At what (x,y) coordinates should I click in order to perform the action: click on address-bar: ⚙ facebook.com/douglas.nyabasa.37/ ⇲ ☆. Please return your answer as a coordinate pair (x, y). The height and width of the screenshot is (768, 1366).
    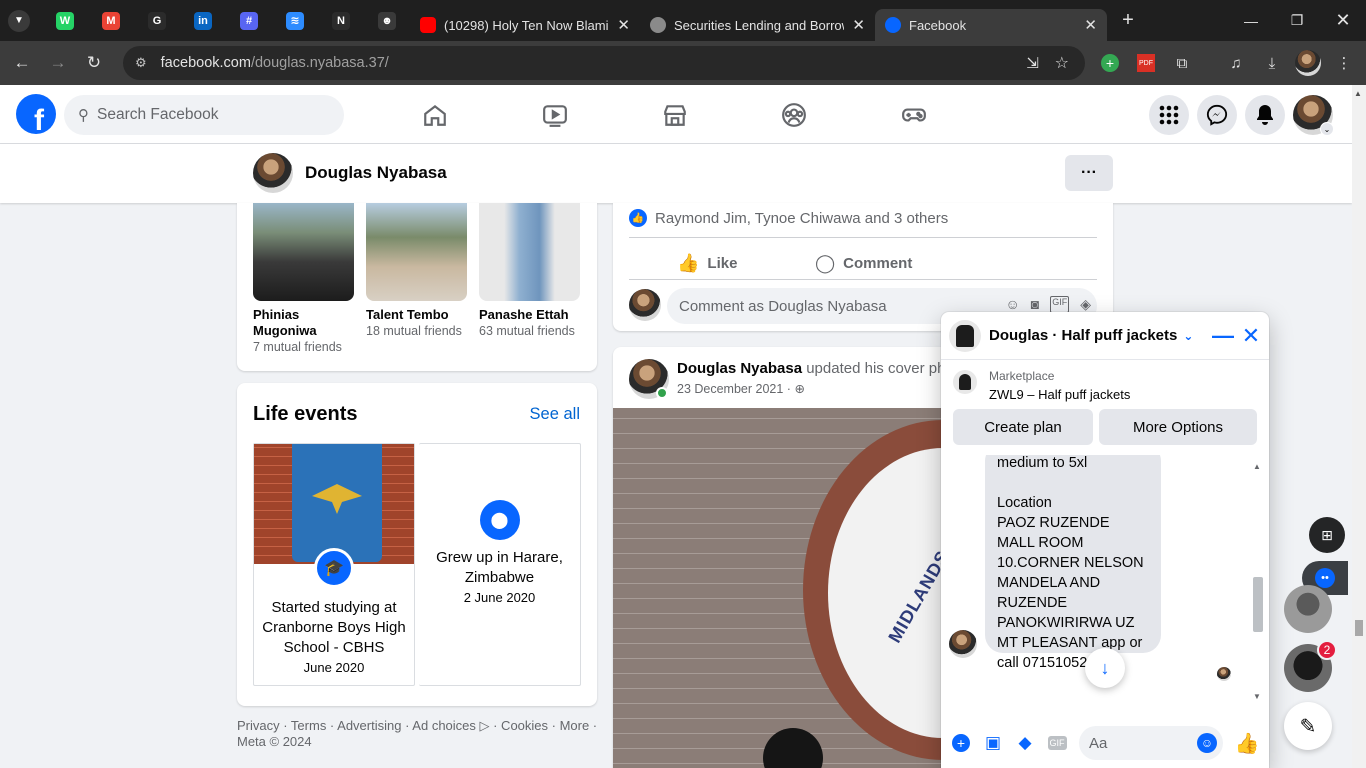
    Looking at the image, I should click on (604, 63).